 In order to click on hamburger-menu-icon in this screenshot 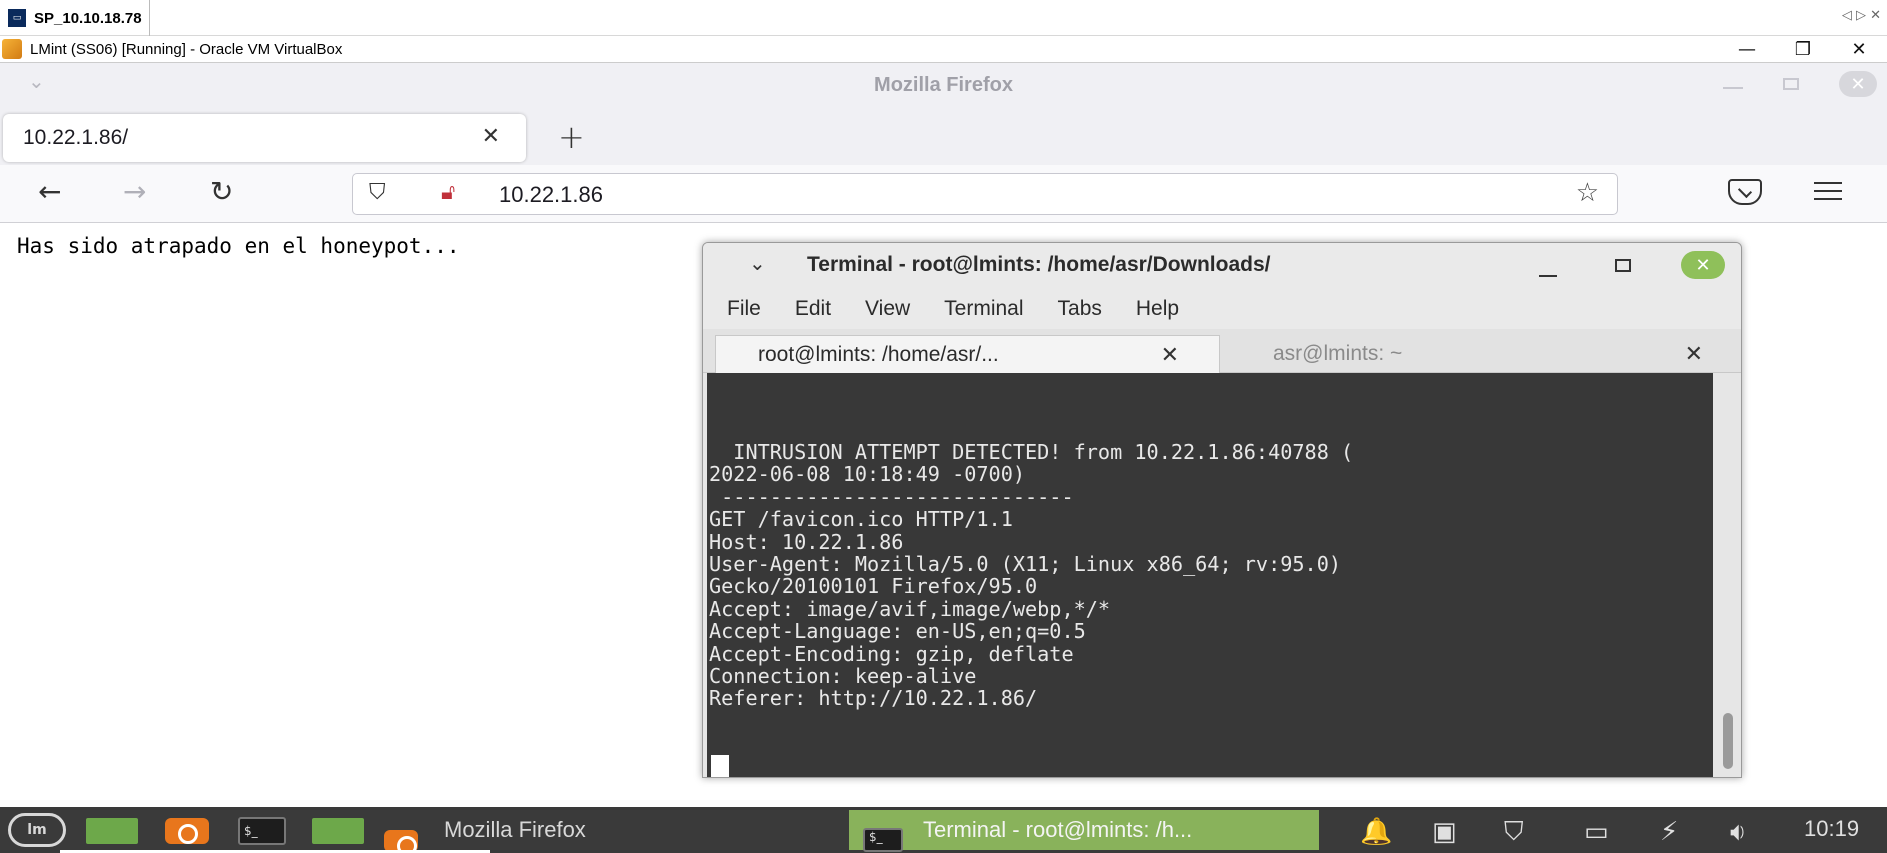, I will do `click(1828, 194)`.